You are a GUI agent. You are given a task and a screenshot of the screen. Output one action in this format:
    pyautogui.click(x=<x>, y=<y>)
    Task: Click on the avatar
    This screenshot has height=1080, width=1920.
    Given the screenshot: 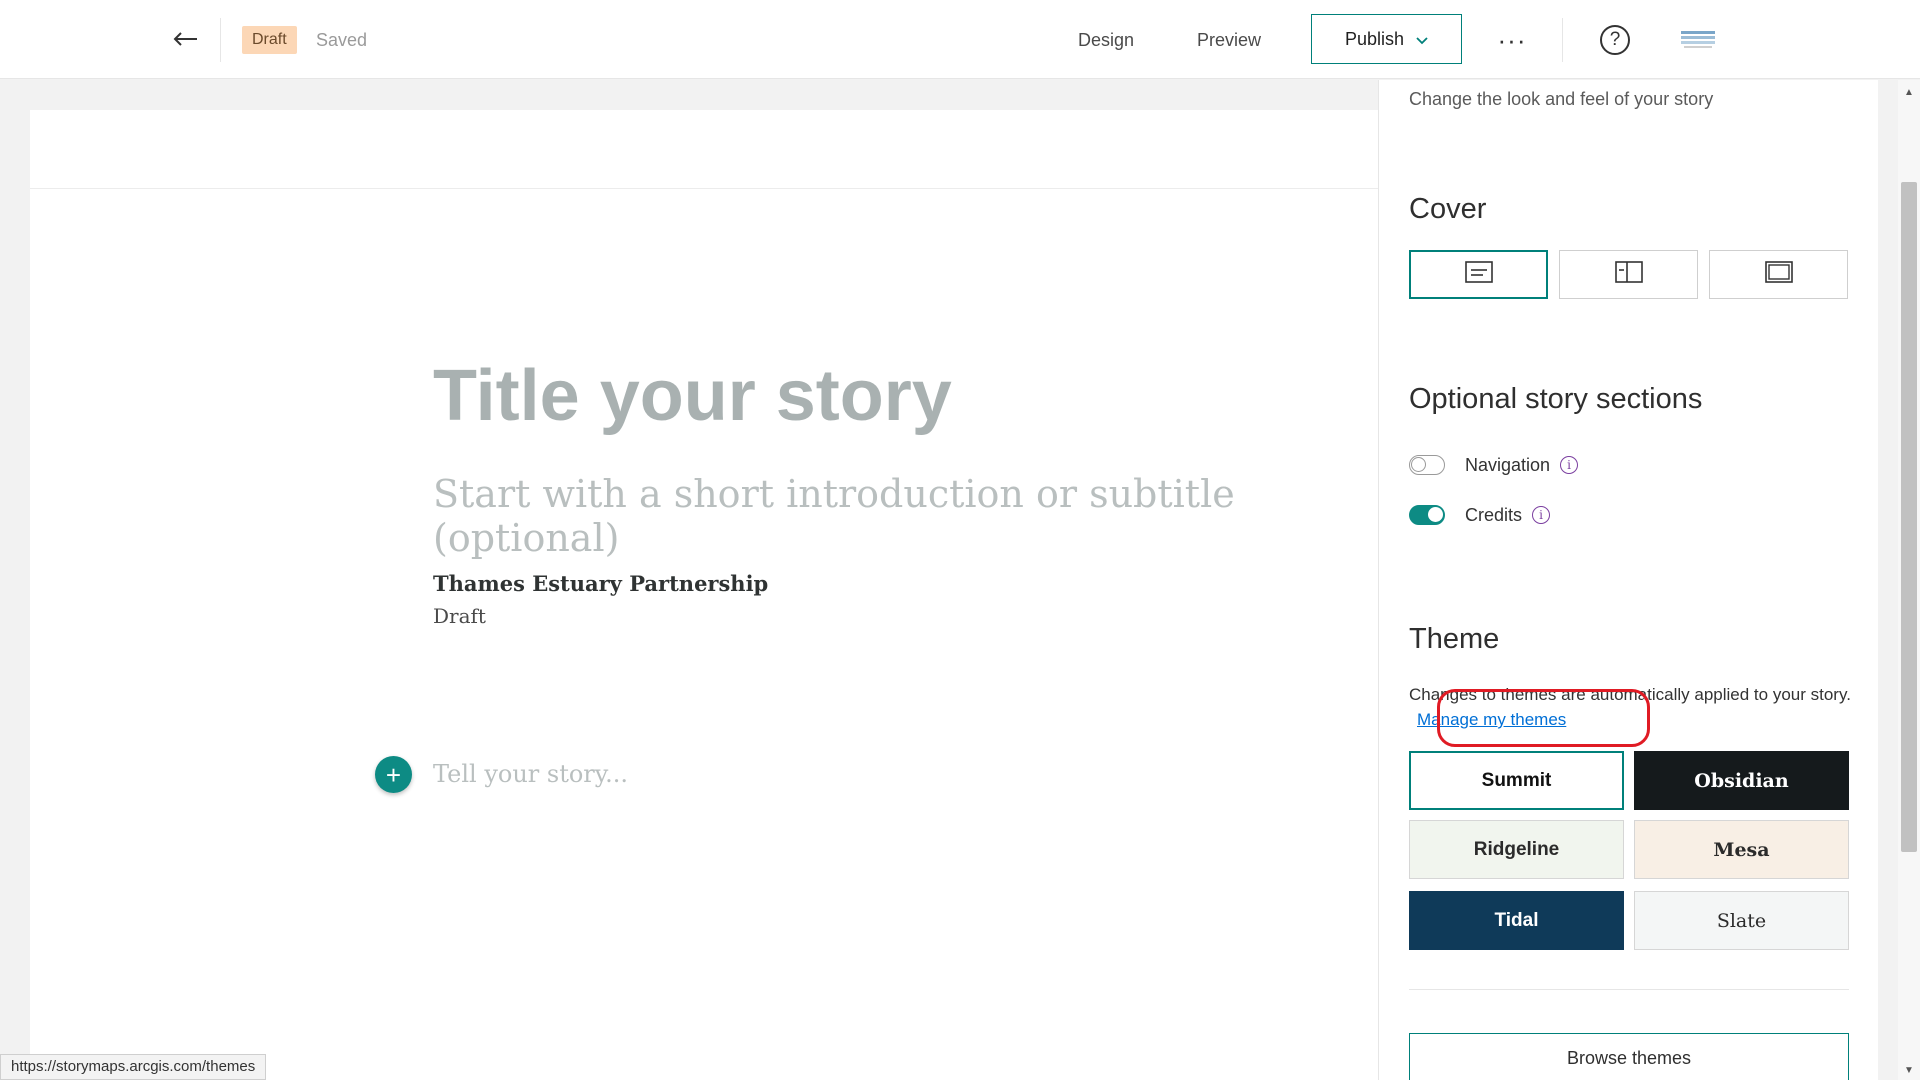 What is the action you would take?
    pyautogui.click(x=1698, y=40)
    